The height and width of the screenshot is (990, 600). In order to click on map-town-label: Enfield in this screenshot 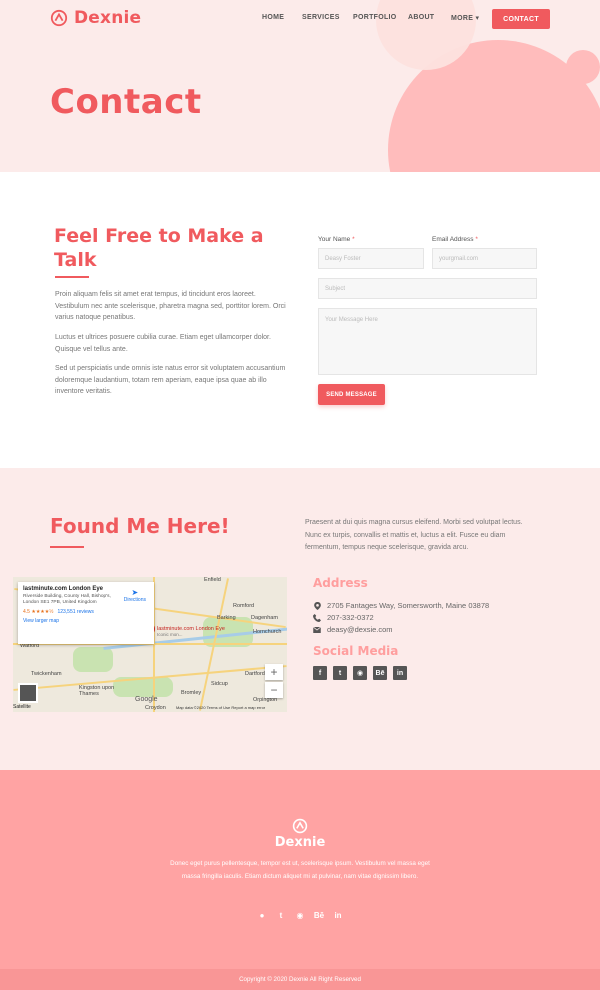, I will do `click(212, 580)`.